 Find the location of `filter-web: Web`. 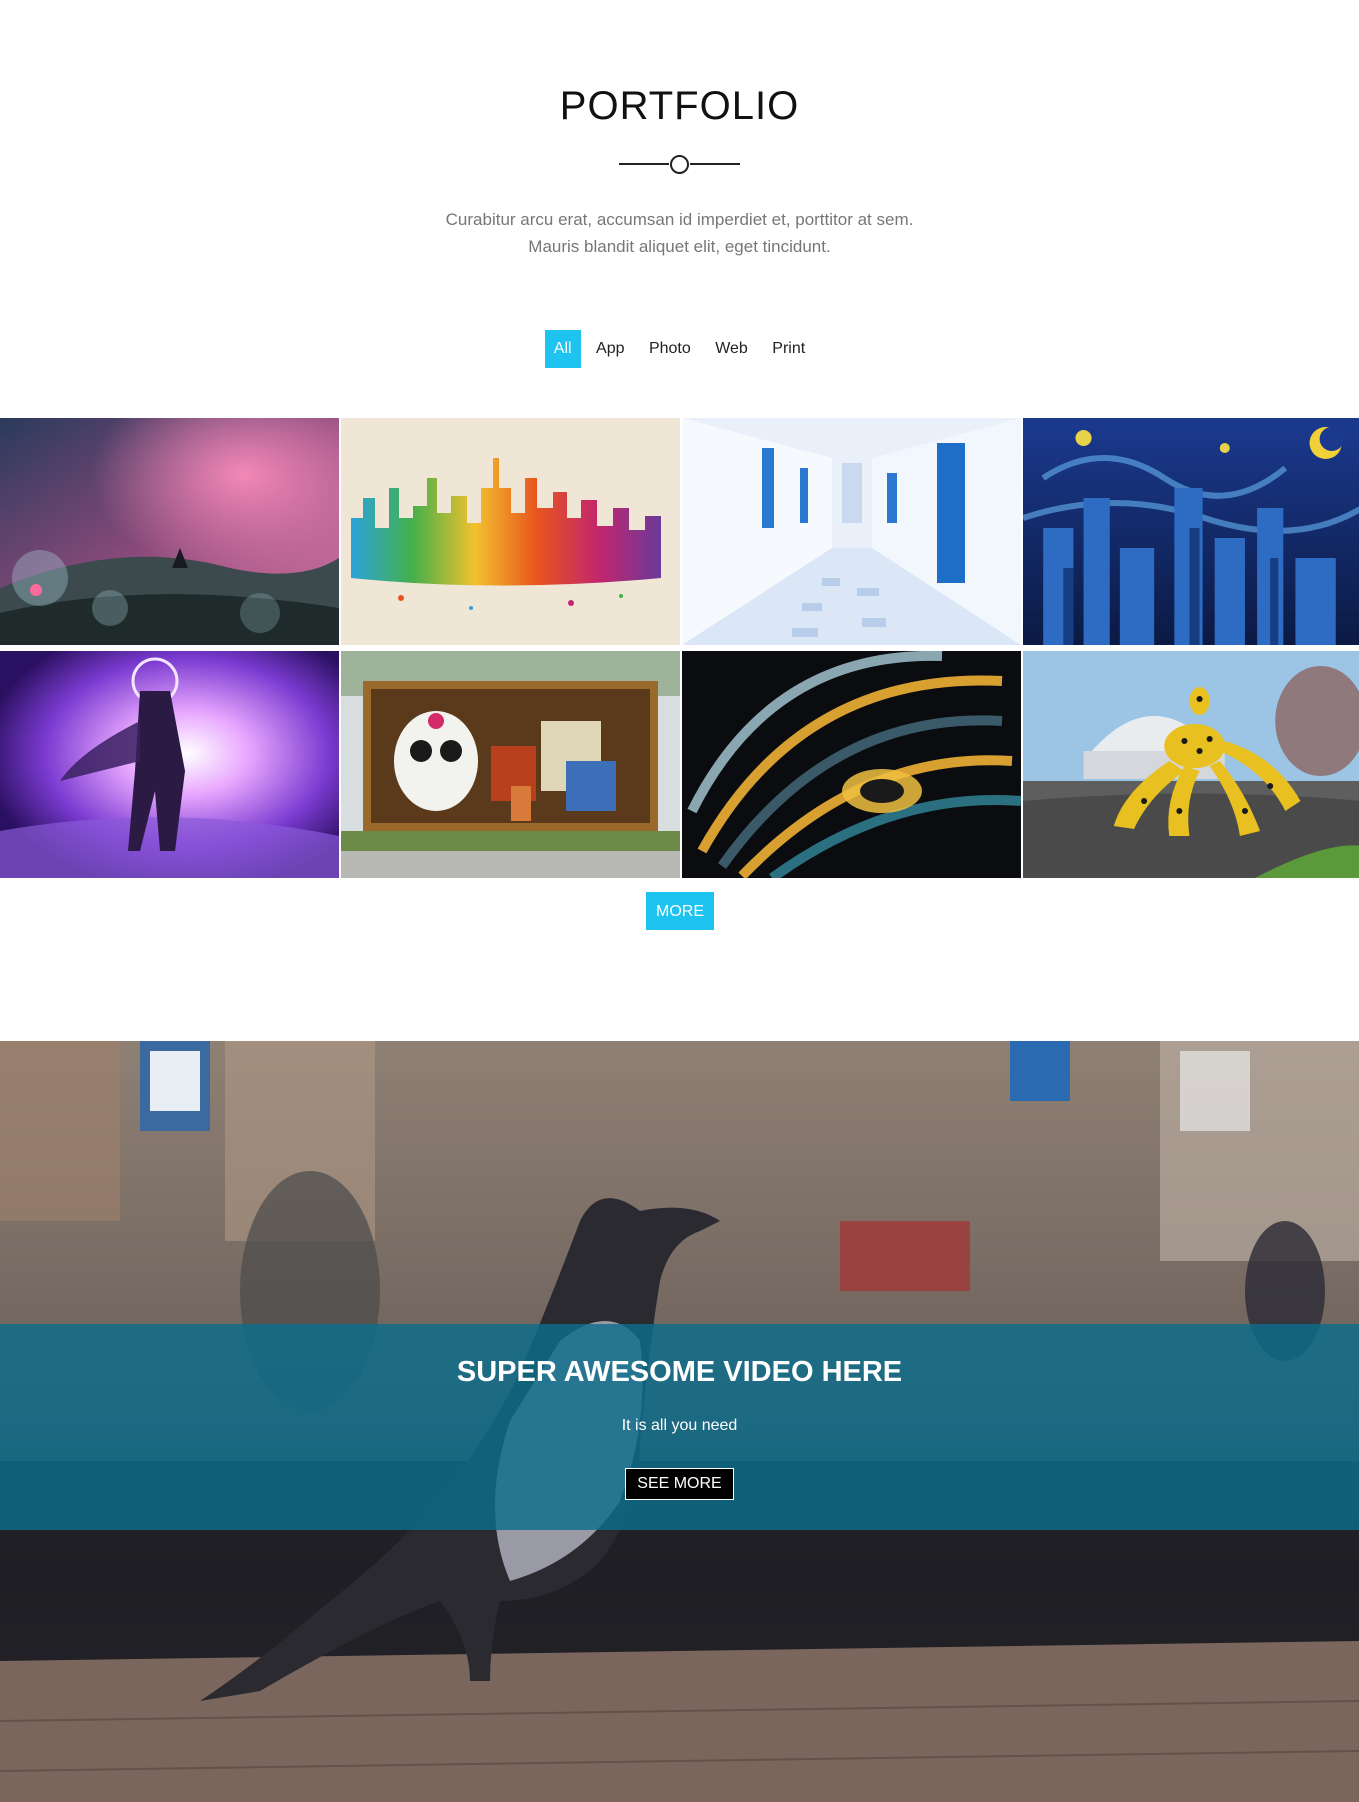

filter-web: Web is located at coordinates (731, 349).